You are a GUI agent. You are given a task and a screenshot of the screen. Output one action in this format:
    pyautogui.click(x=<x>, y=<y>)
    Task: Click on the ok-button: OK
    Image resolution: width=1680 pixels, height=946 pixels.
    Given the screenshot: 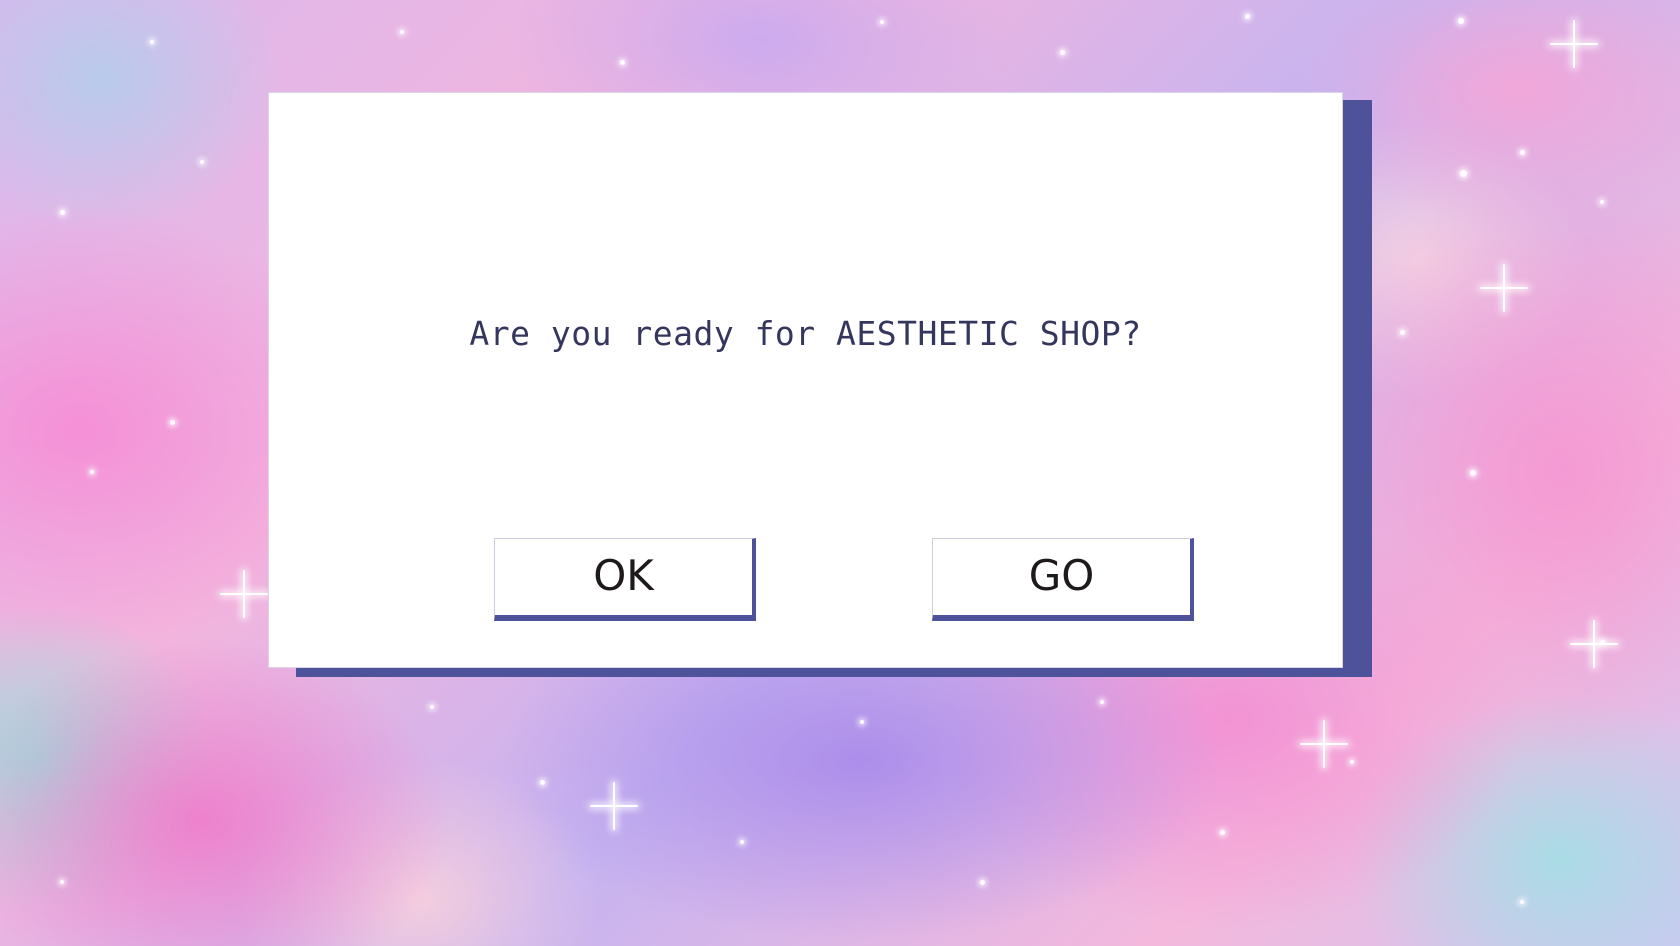 What is the action you would take?
    pyautogui.click(x=625, y=579)
    